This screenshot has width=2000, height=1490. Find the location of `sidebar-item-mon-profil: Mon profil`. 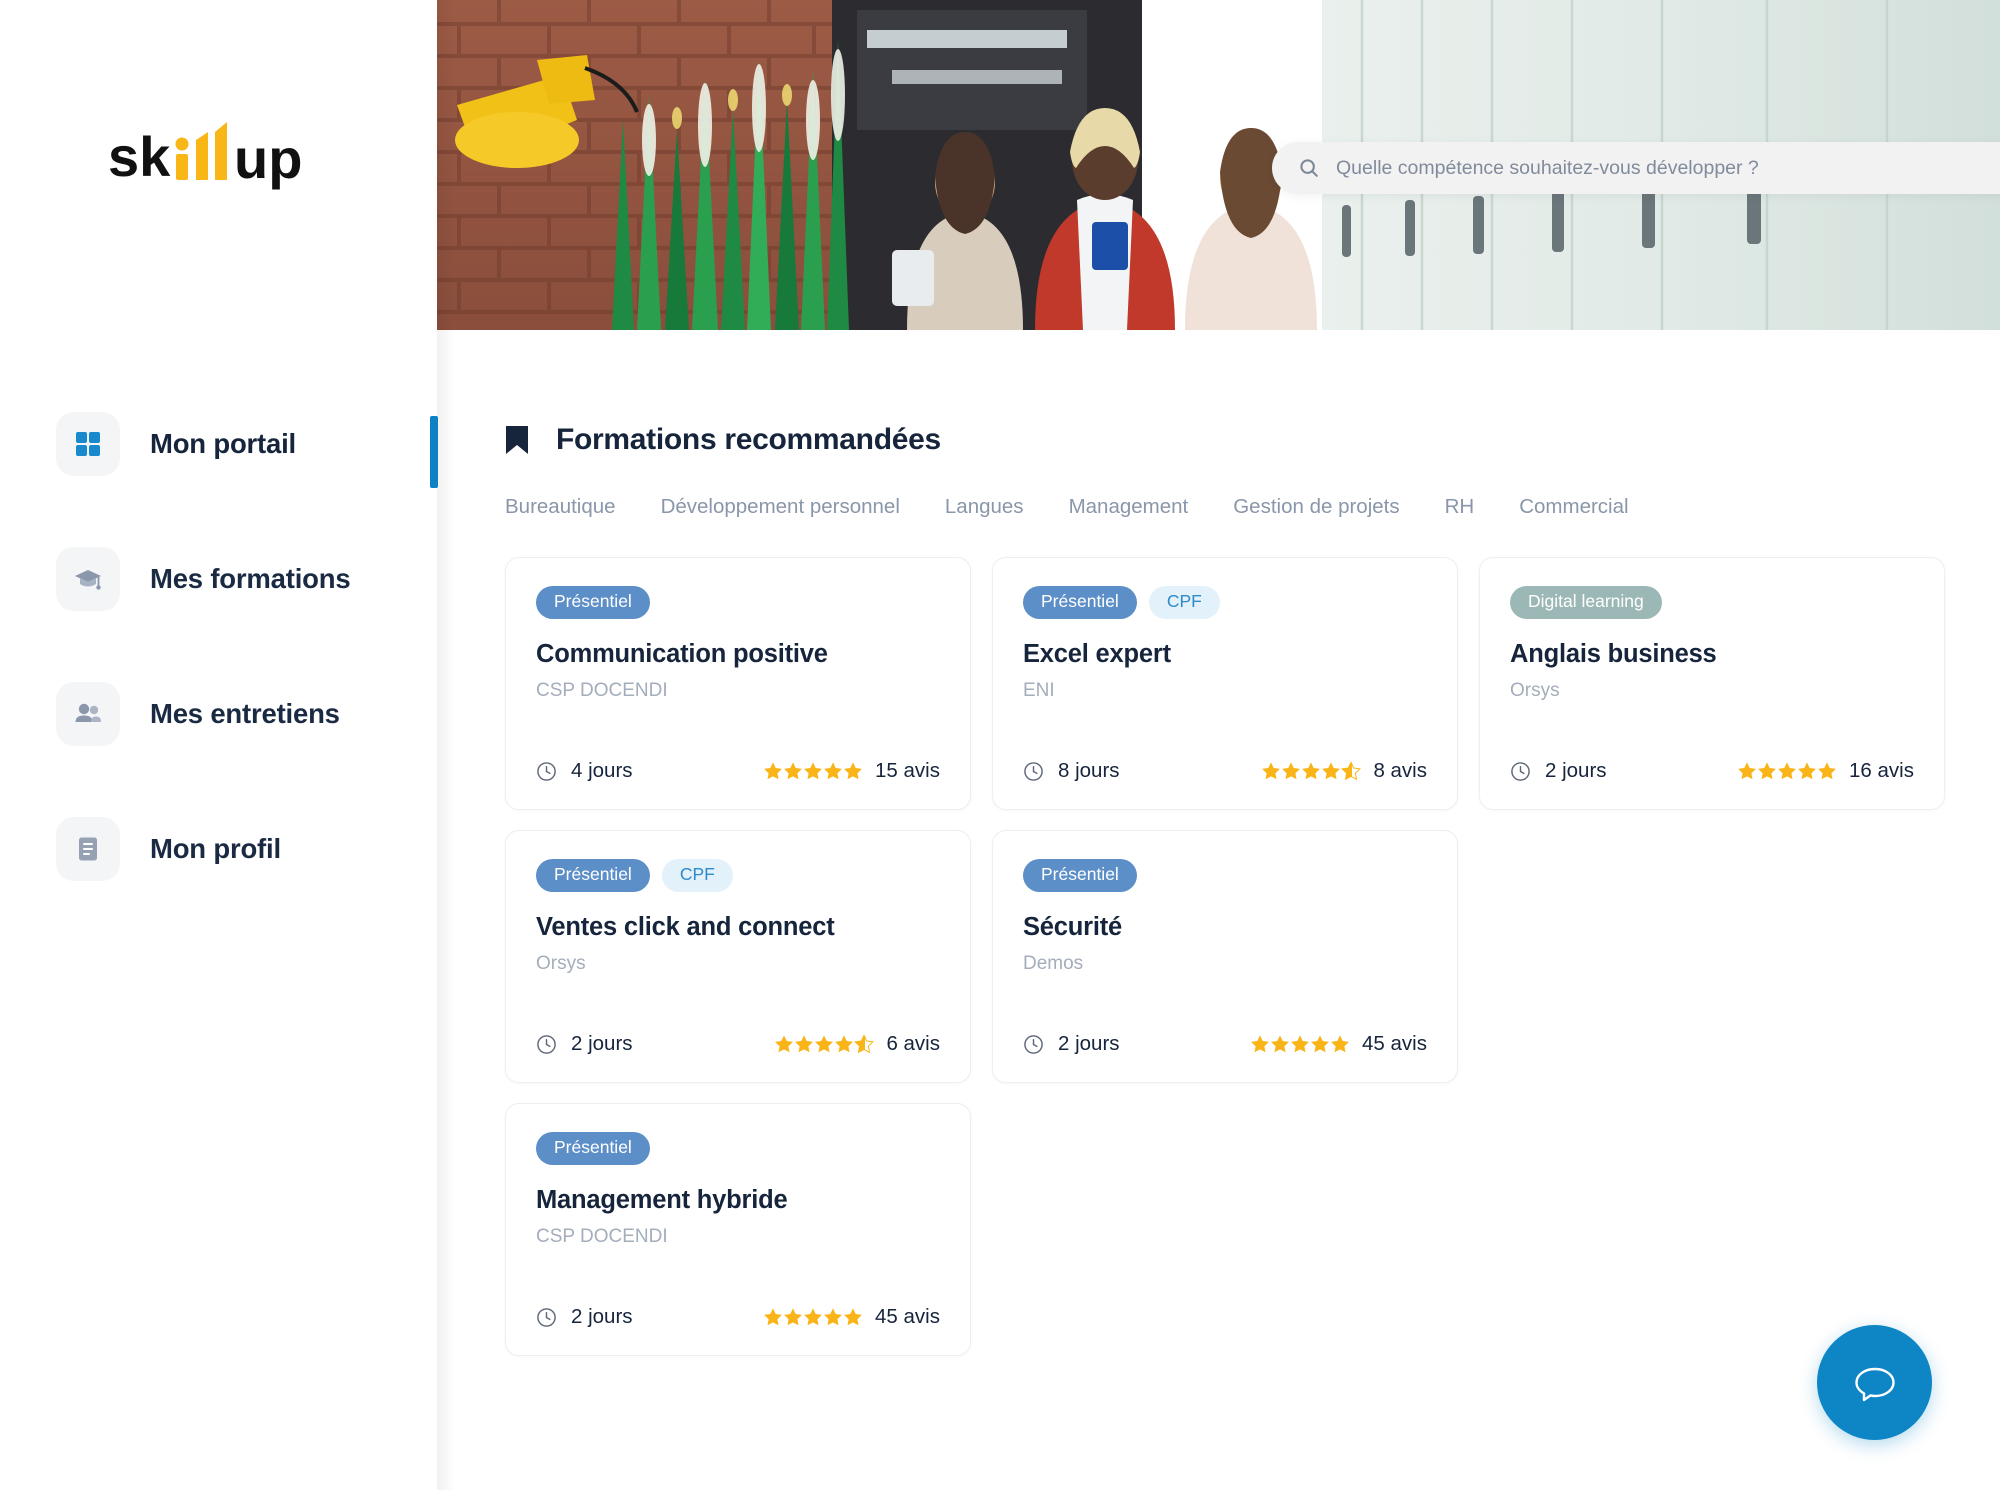

sidebar-item-mon-profil: Mon profil is located at coordinates (218, 849).